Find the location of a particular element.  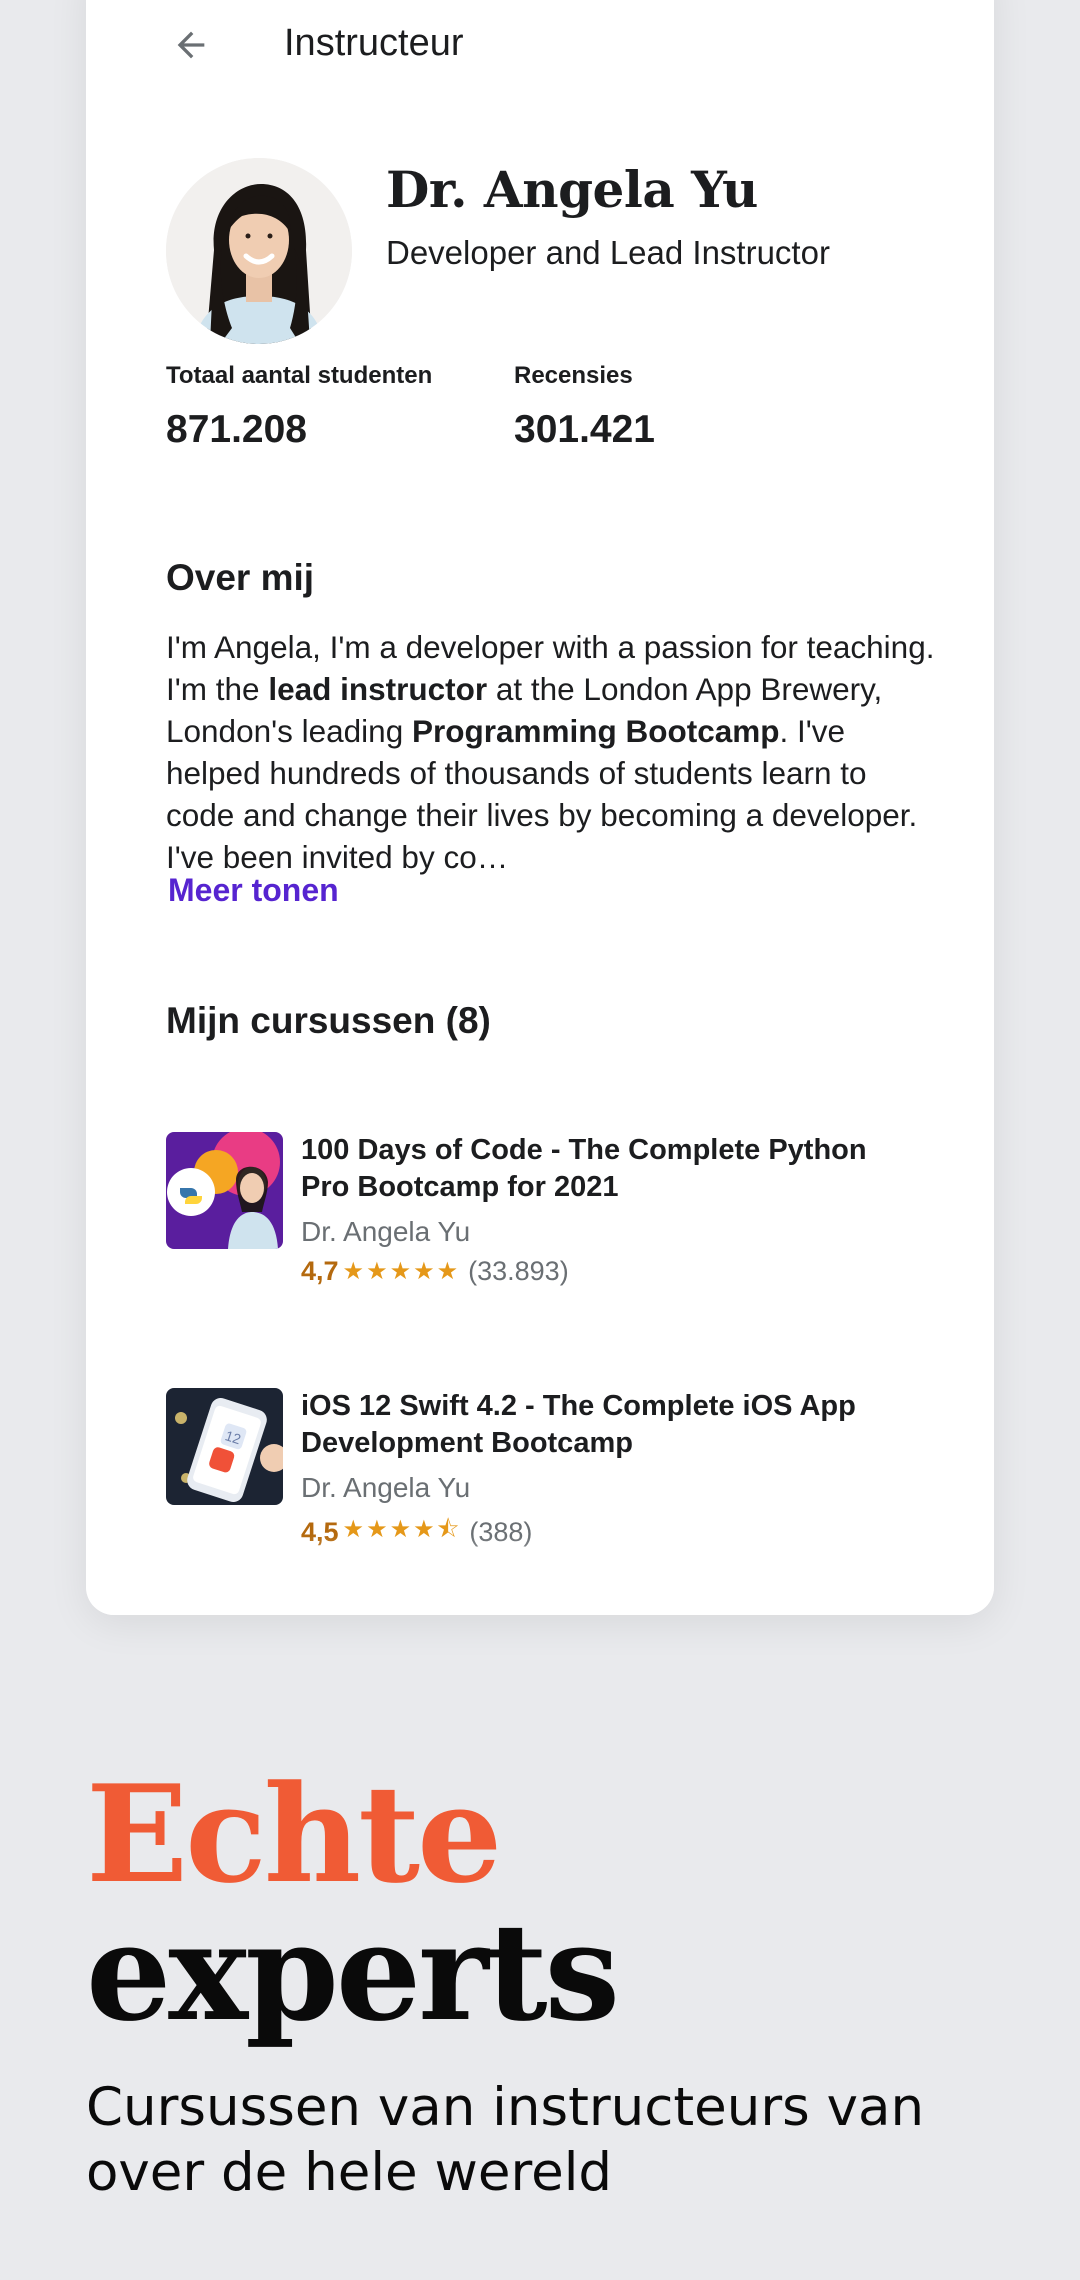

students-label: Totaal aantal studenten is located at coordinates (299, 375).